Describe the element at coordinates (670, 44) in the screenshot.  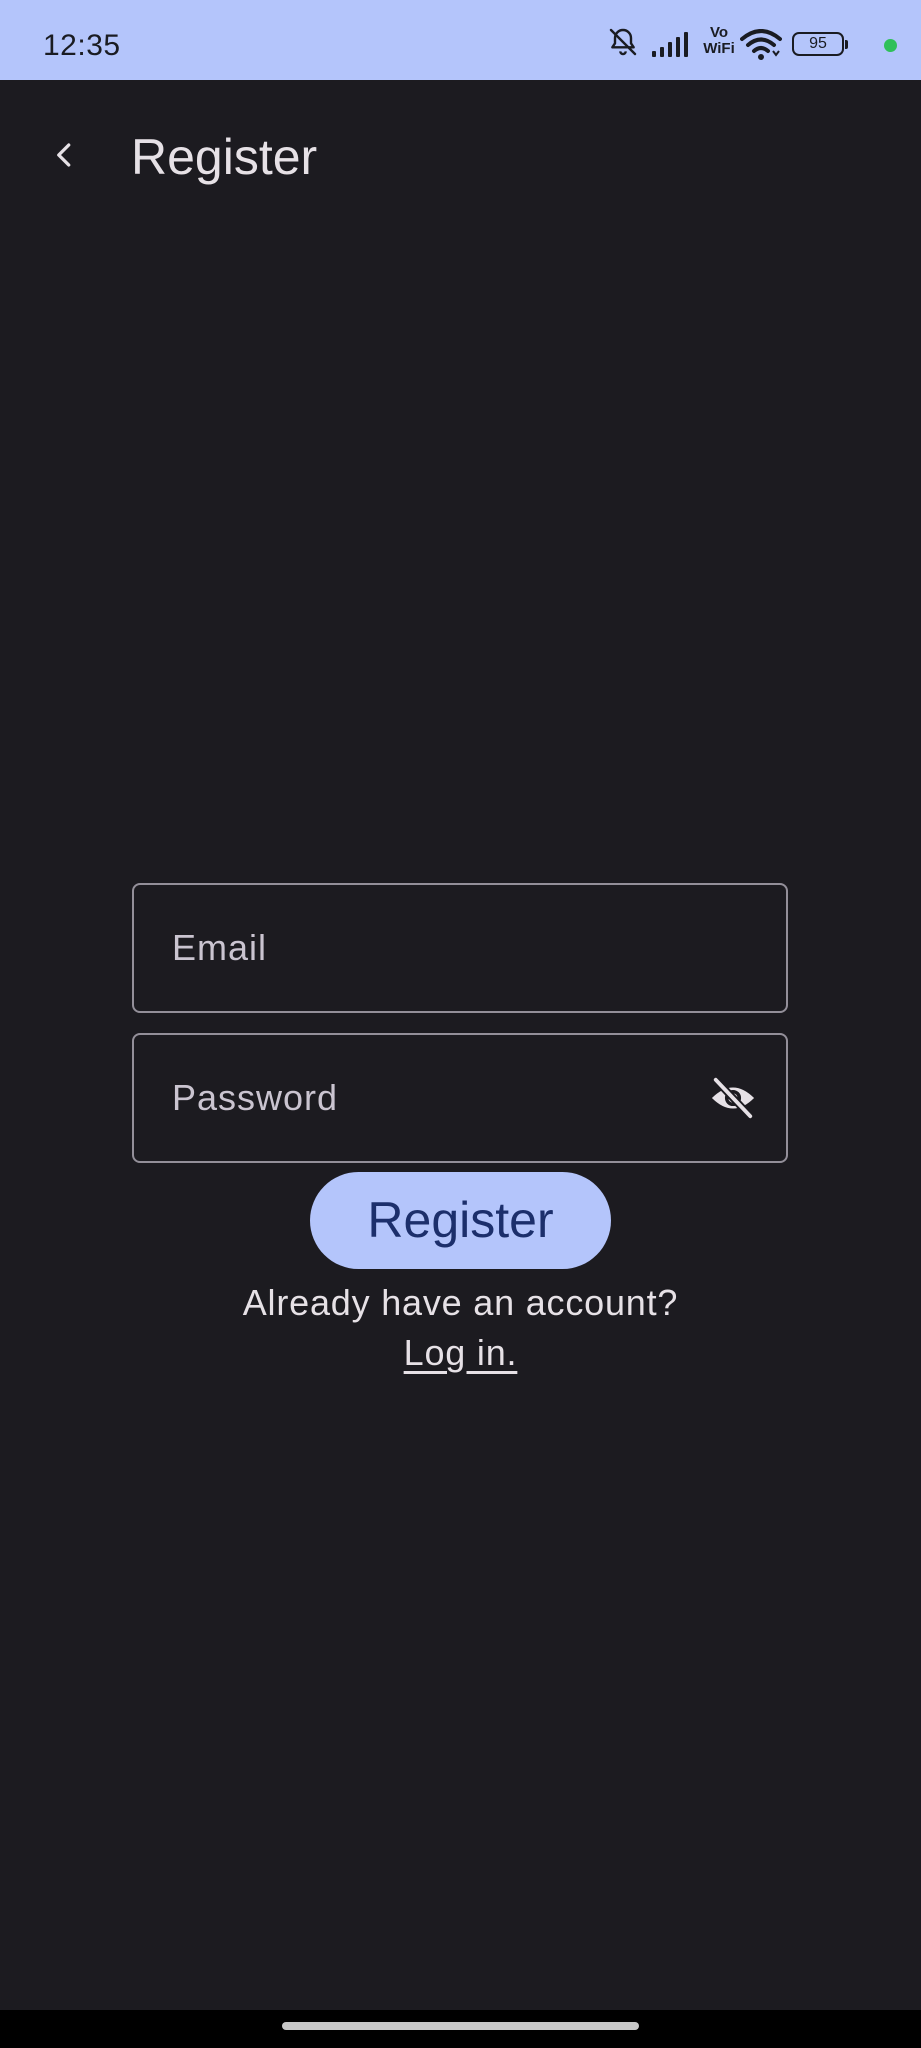
I see `signal-icon` at that location.